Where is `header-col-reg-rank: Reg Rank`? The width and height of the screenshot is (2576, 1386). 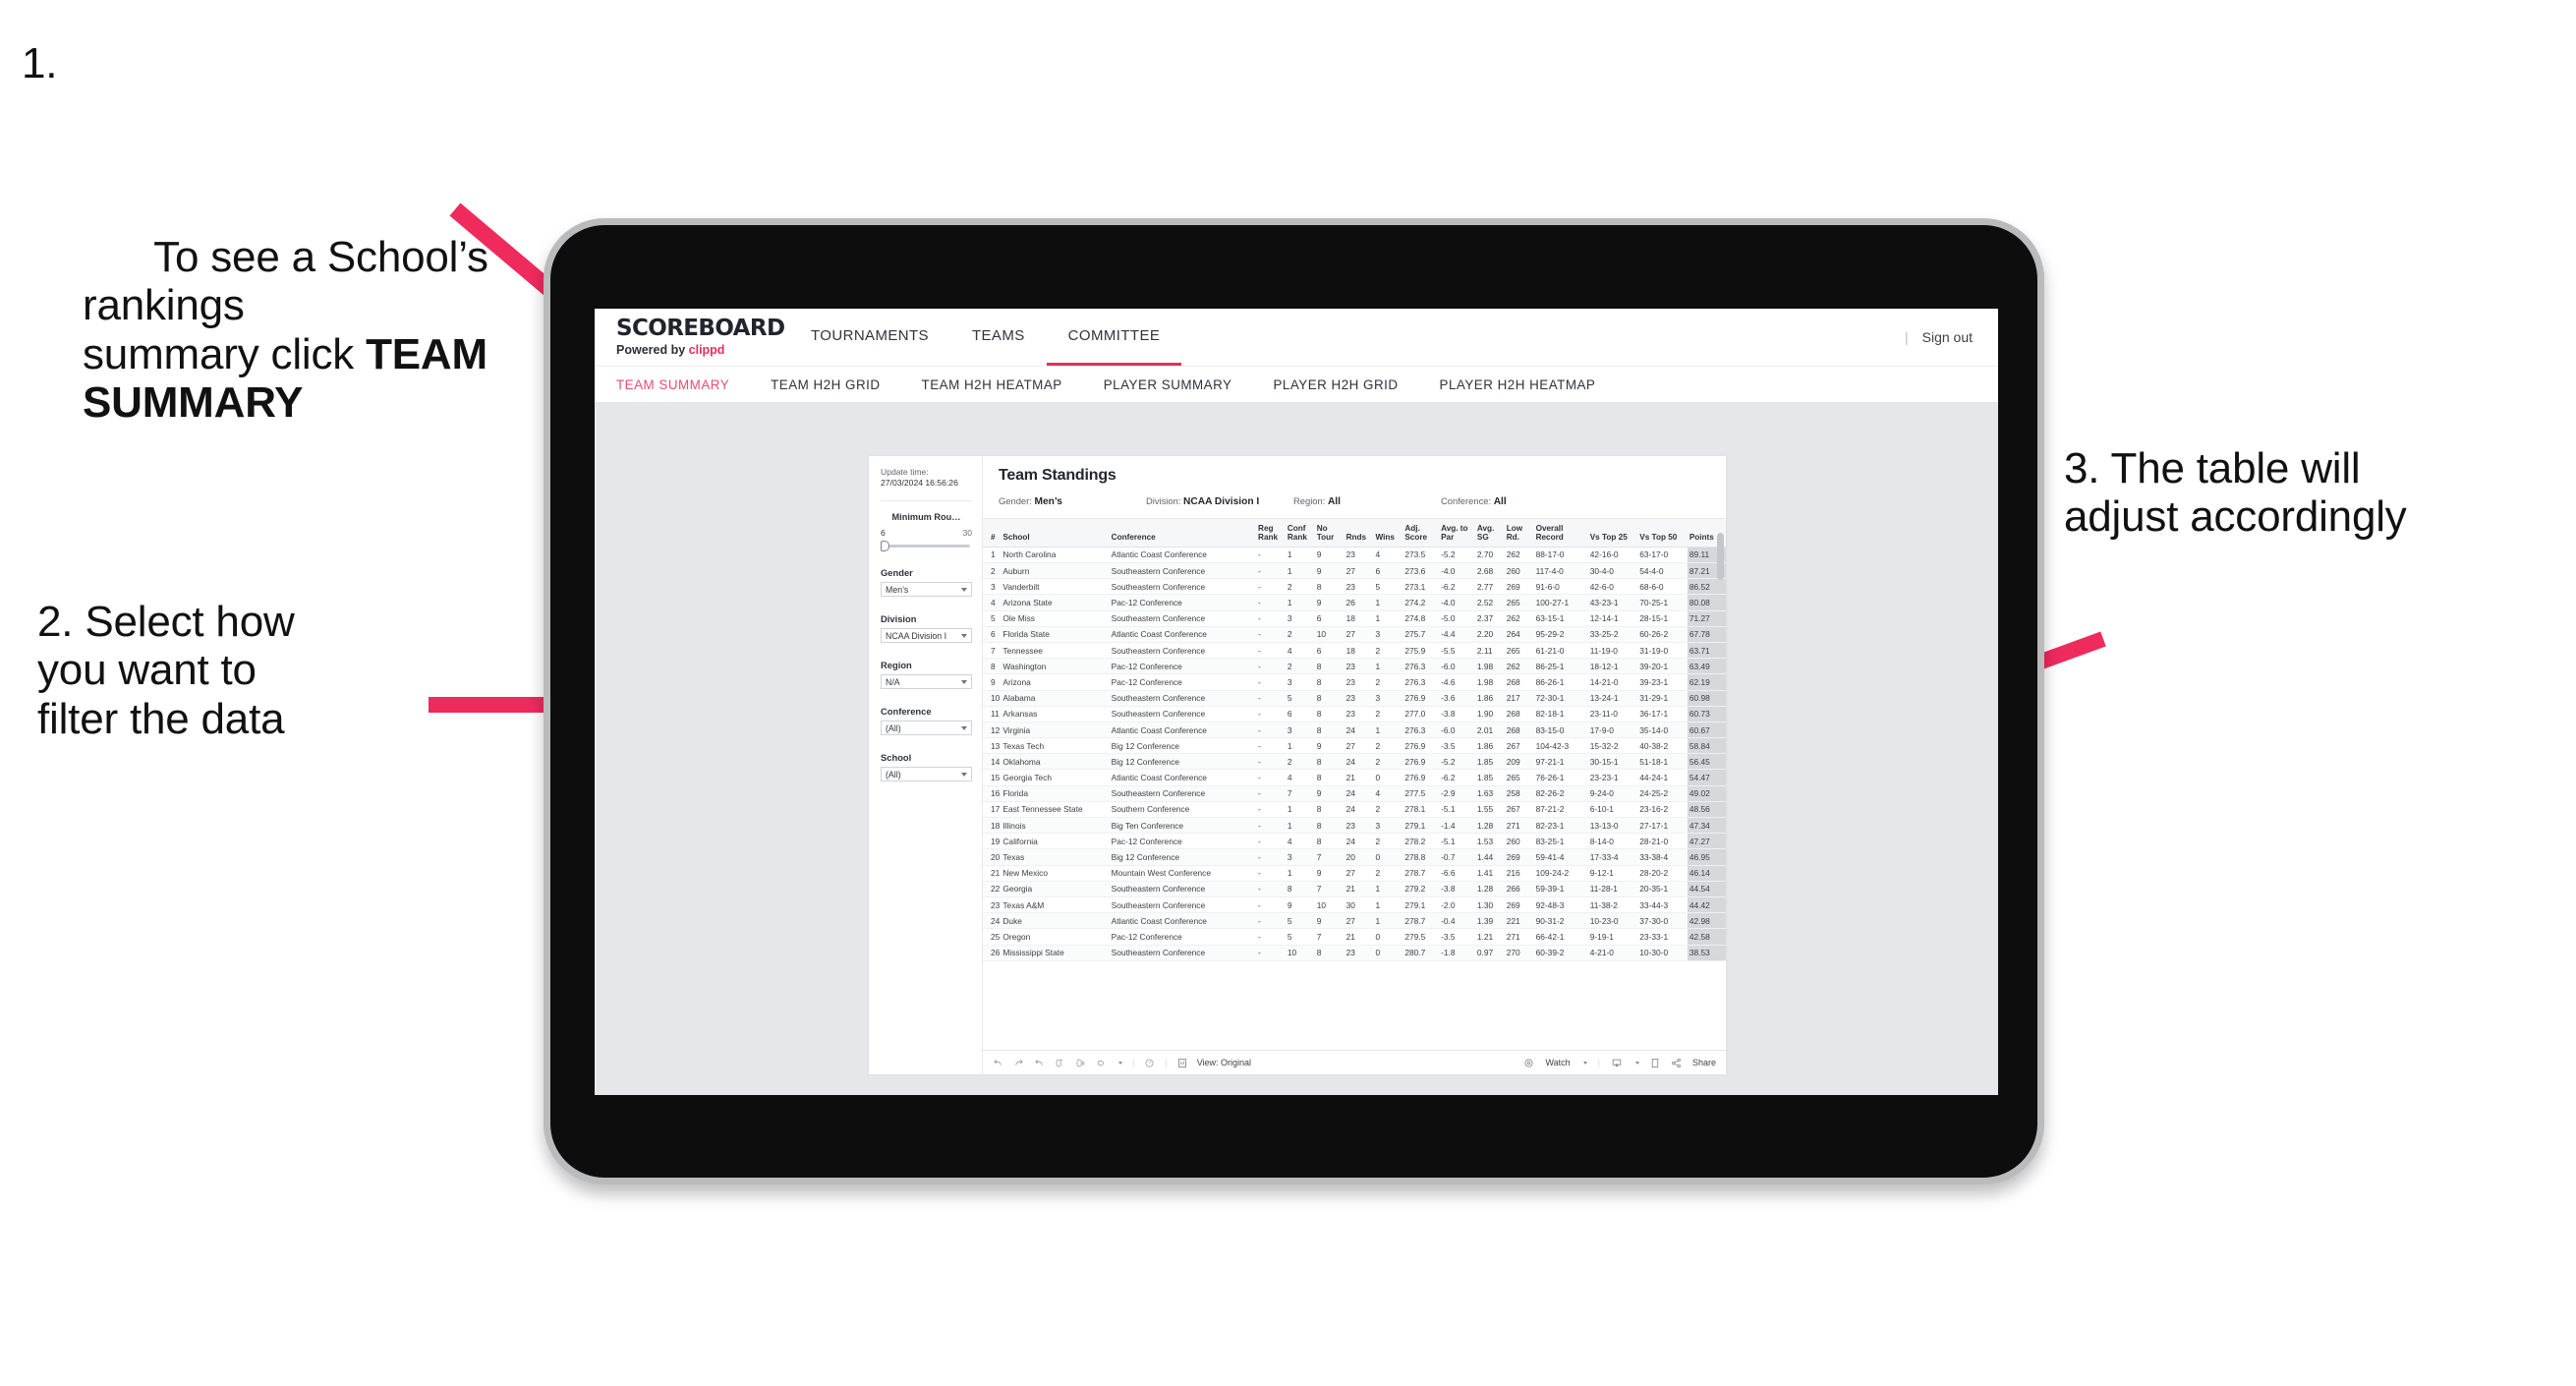
header-col-reg-rank: Reg Rank is located at coordinates (1271, 533).